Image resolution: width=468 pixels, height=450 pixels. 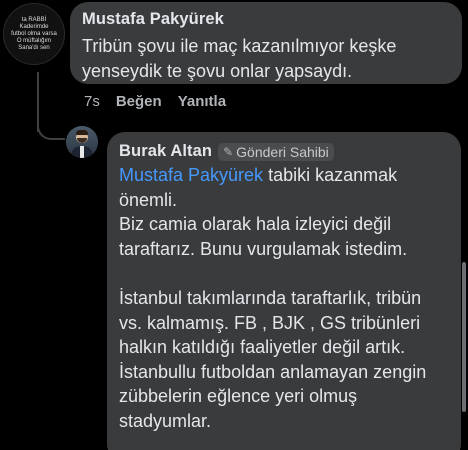 I want to click on badge-label: Gönderi Sahibi, so click(x=282, y=151).